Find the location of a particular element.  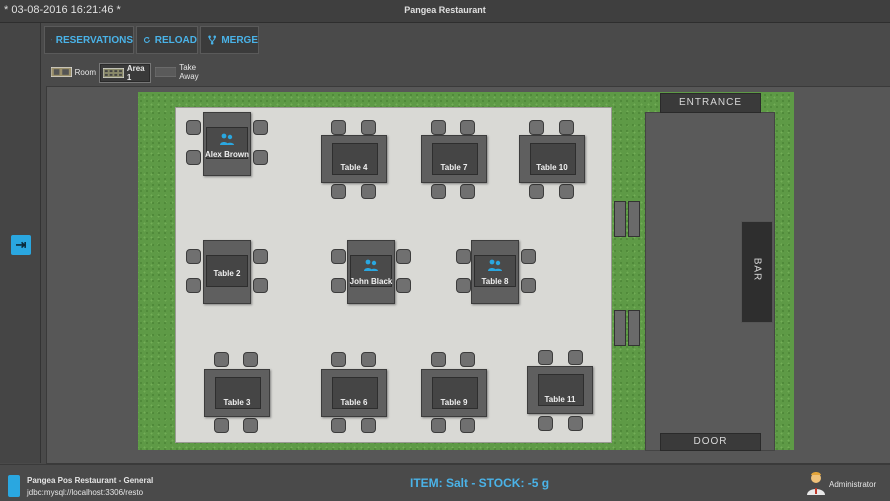

table-6: Table 6 is located at coordinates (354, 393).